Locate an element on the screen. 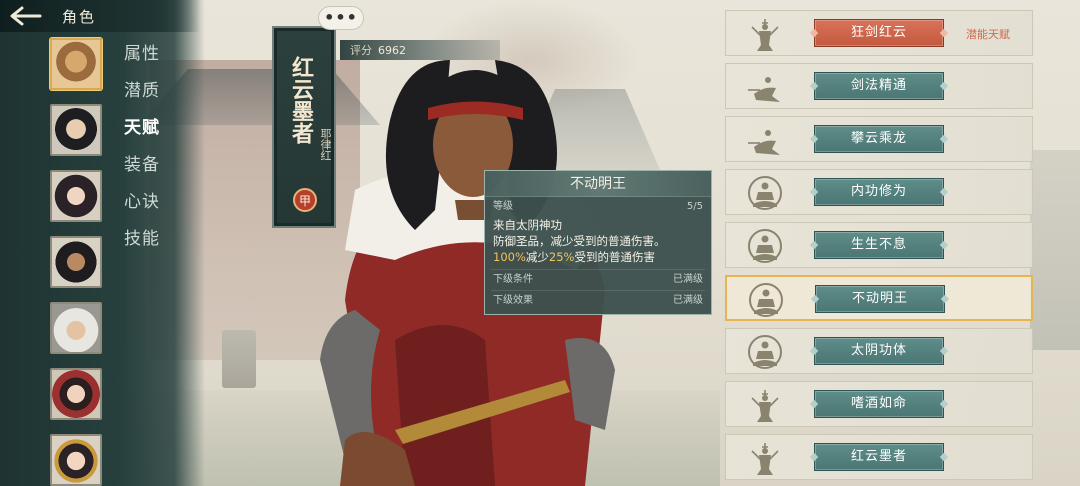 Image resolution: width=1080 pixels, height=486 pixels. tooltip-next-effect-value: 已满级 is located at coordinates (688, 300).